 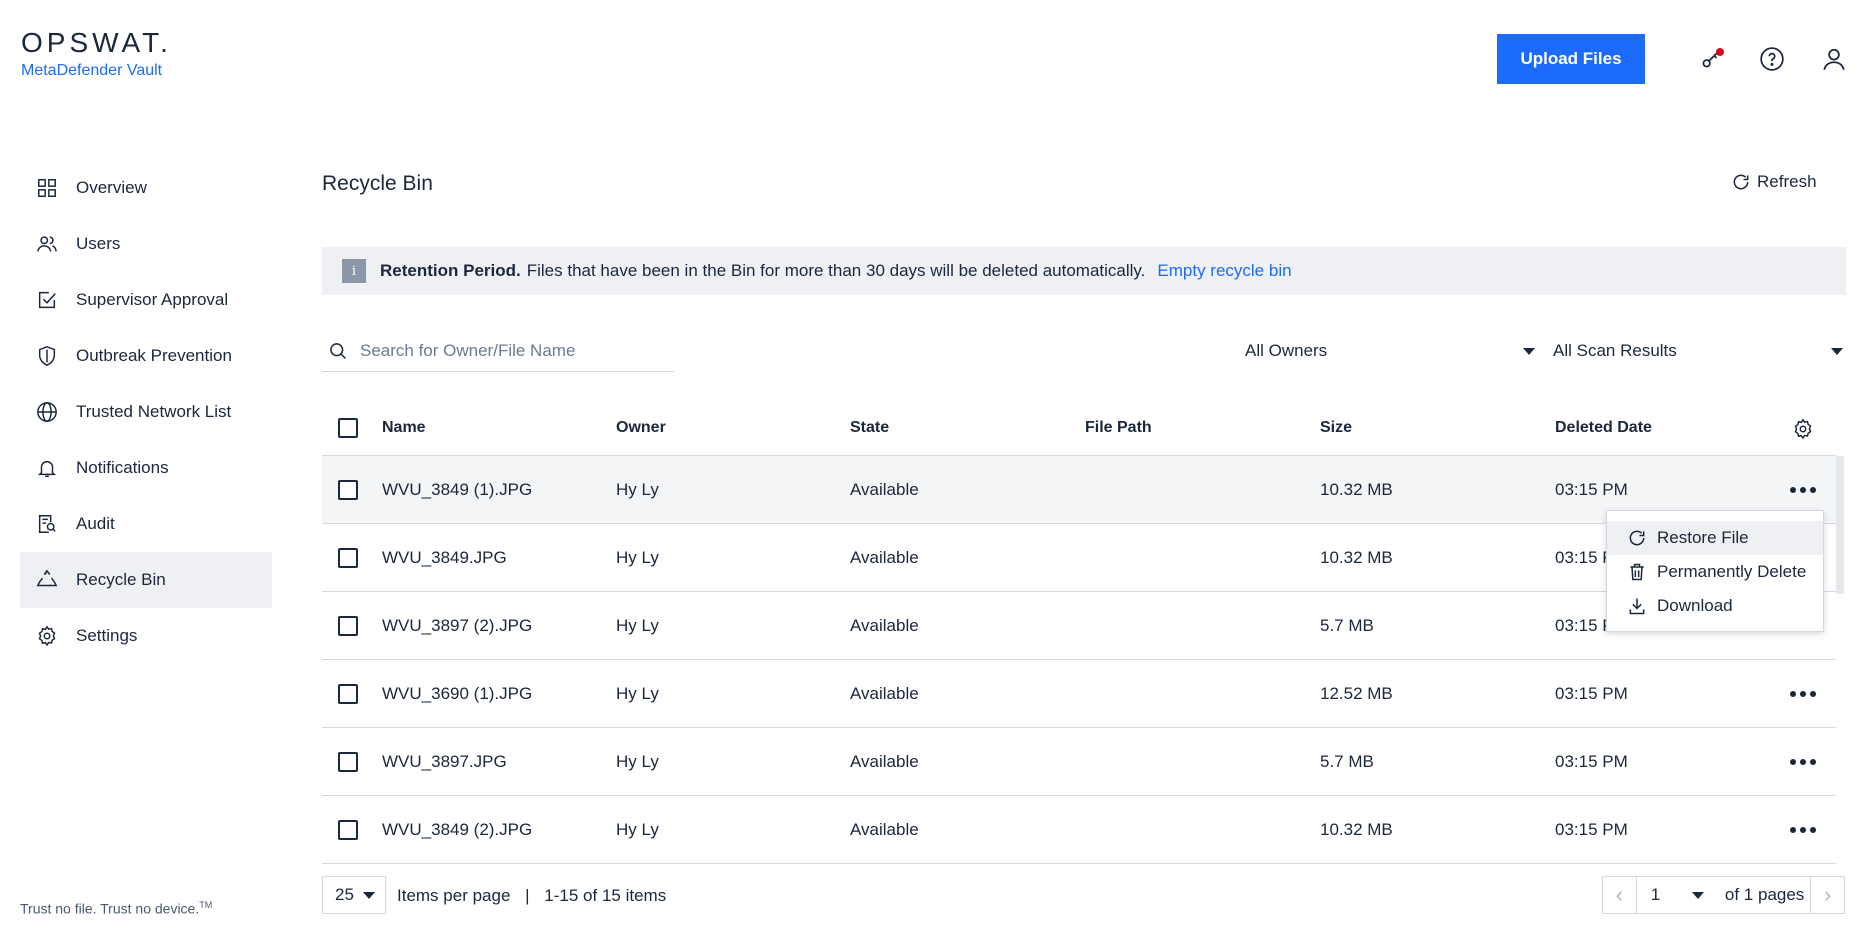 I want to click on user-icon, so click(x=1834, y=59).